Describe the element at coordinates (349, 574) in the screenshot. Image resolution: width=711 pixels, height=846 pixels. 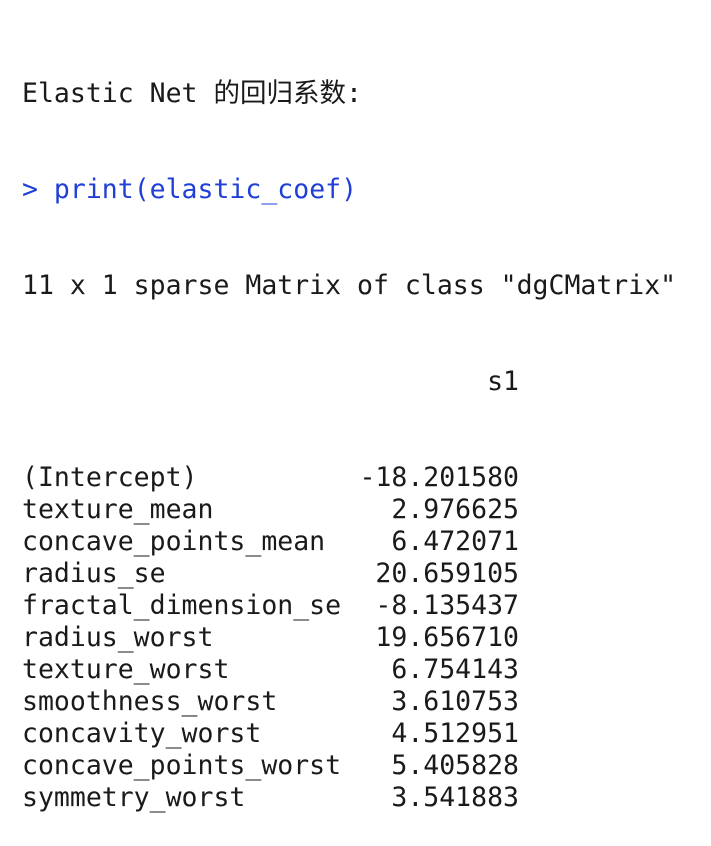
I see `coefficient-row: radius_se 20.659105` at that location.